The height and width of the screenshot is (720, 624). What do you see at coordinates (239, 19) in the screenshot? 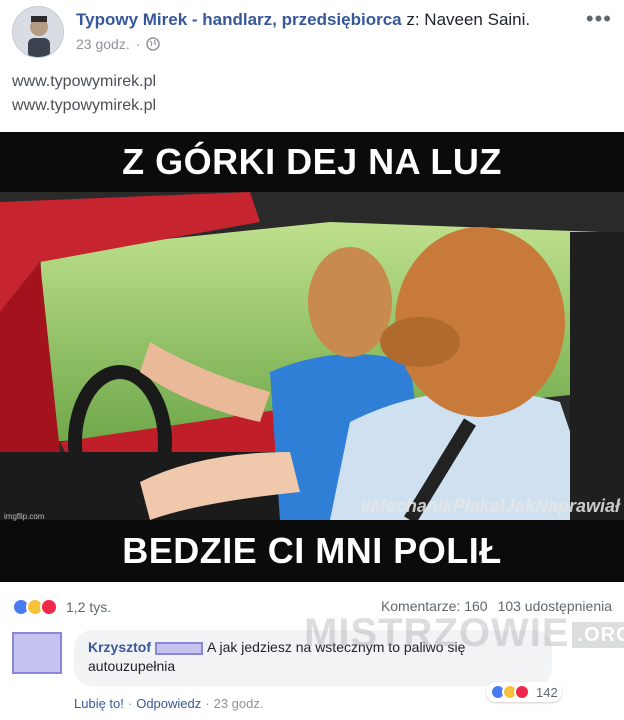
I see `page-name-link: Typowy Mirek - handlarz, przedsiębiorca` at bounding box center [239, 19].